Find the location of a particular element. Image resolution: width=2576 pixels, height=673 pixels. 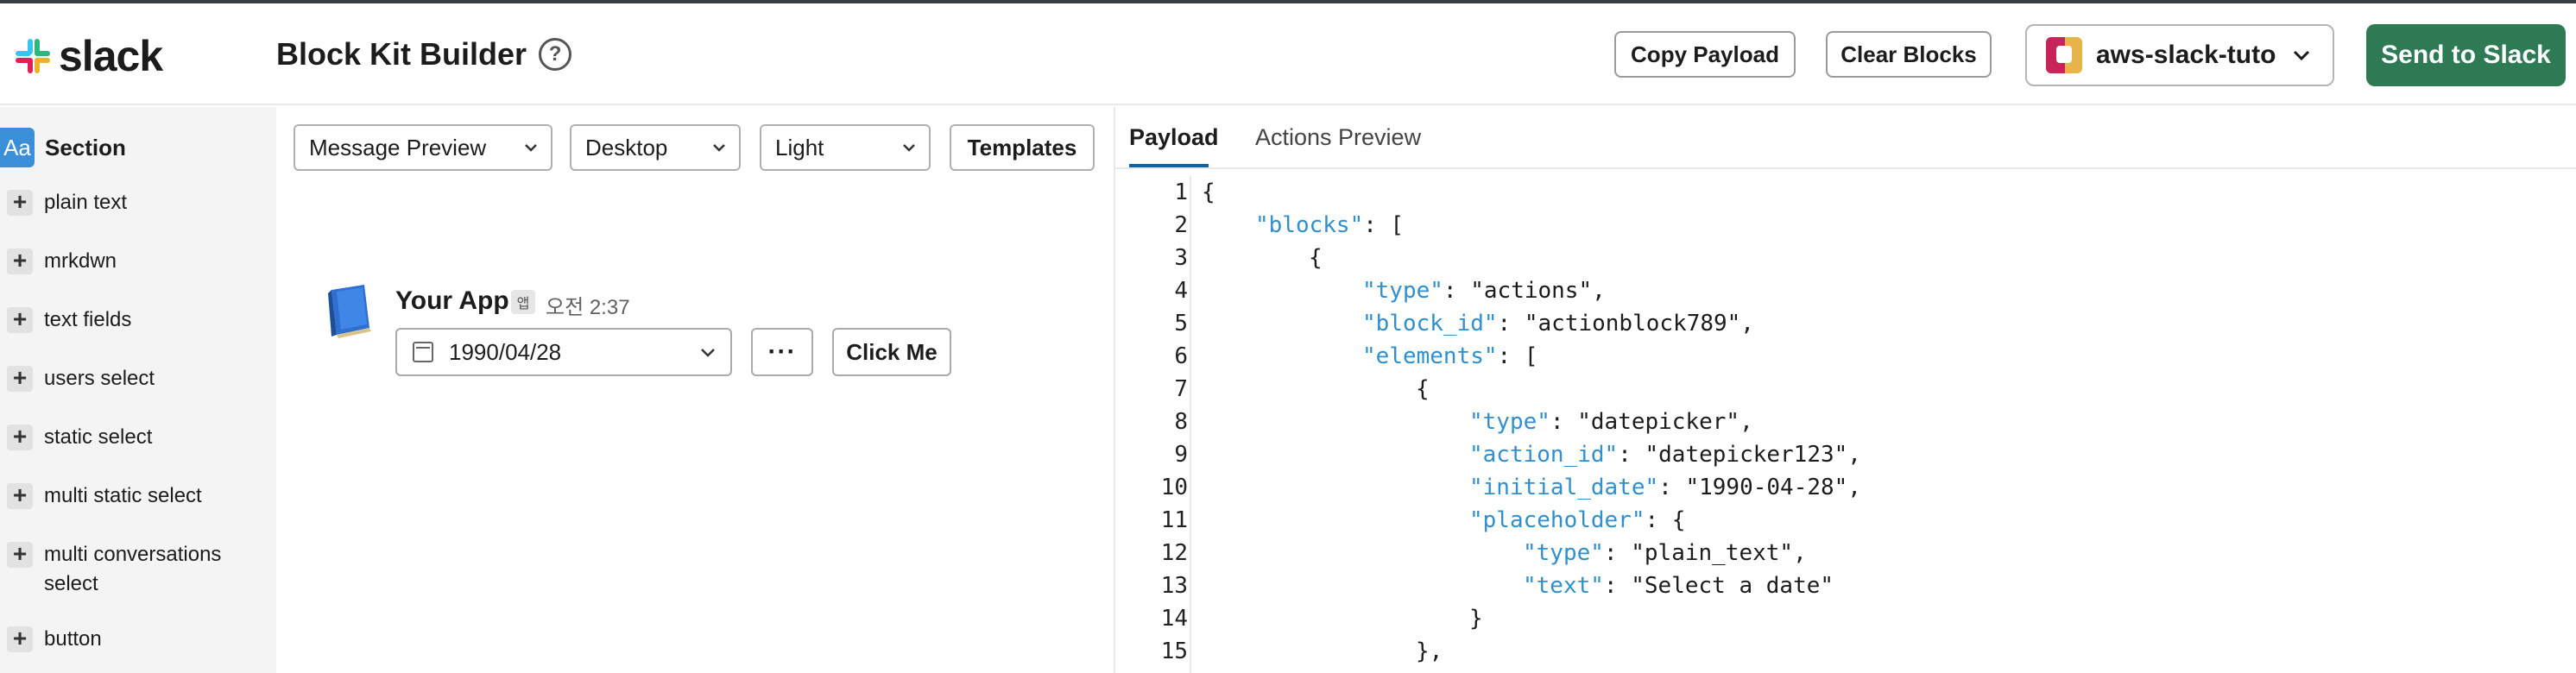

templates-button: Templates is located at coordinates (1022, 148).